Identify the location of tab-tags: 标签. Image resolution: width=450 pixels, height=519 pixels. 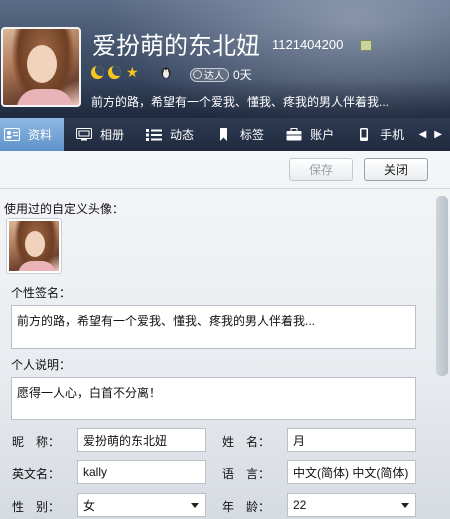
(239, 134).